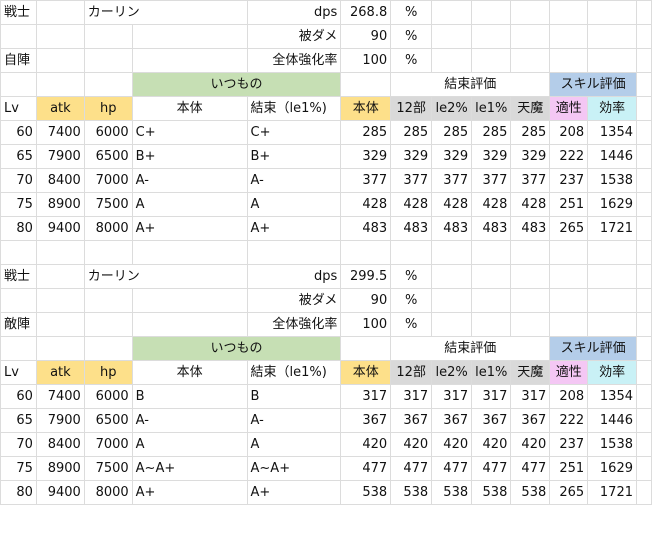  I want to click on param-label-cell: 全体強化率, so click(294, 324).